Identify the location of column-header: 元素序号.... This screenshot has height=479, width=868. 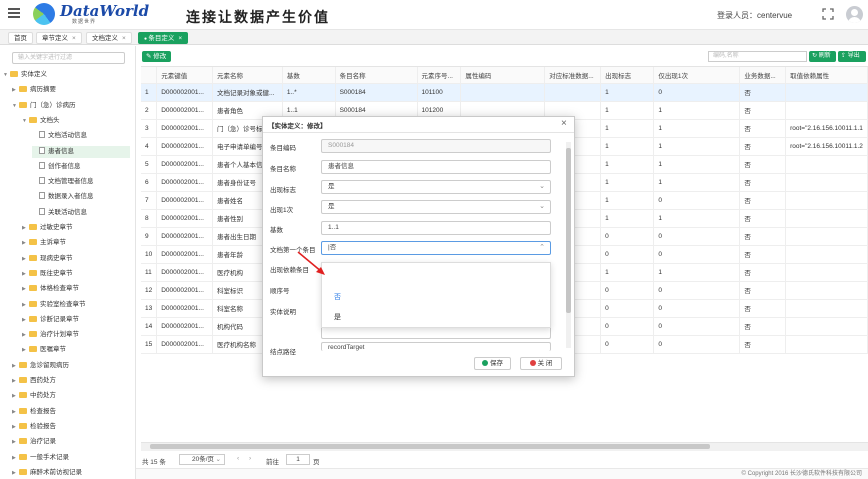
(439, 75).